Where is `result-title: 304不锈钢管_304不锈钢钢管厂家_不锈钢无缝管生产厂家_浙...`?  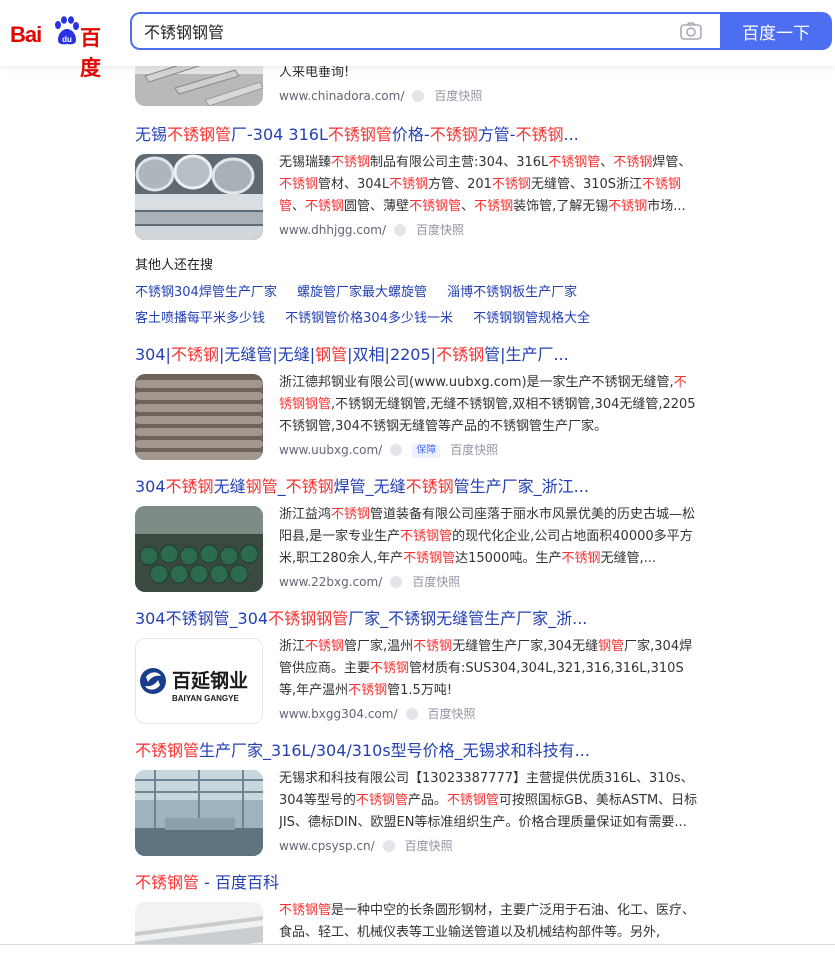
result-title: 304不锈钢管_304不锈钢钢管厂家_不锈钢无缝管生产厂家_浙... is located at coordinates (420, 619).